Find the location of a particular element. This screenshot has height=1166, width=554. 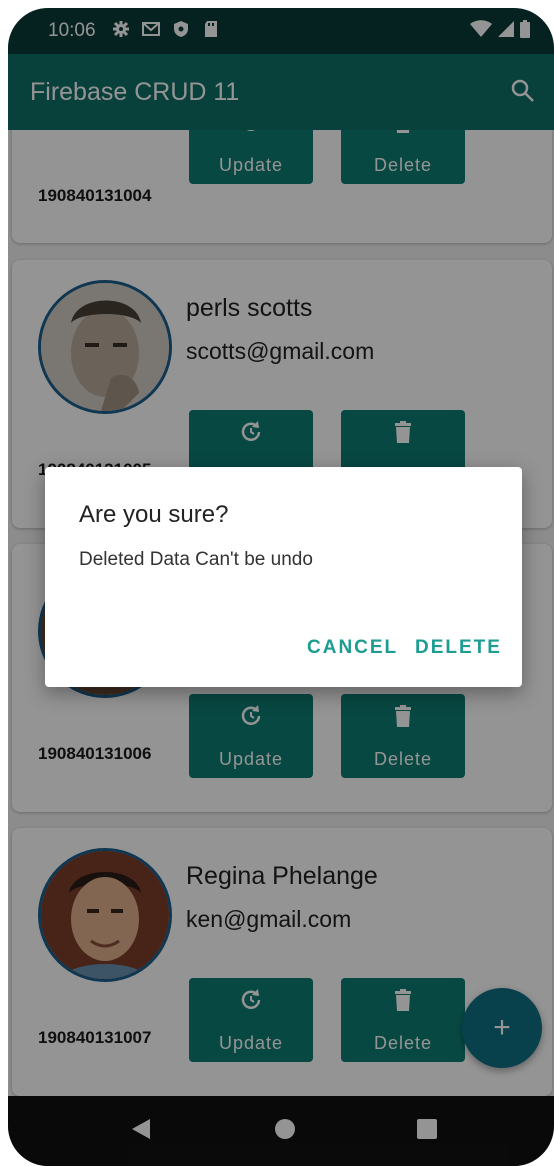

dialog-message: Deleted Data Can't be undo is located at coordinates (196, 559).